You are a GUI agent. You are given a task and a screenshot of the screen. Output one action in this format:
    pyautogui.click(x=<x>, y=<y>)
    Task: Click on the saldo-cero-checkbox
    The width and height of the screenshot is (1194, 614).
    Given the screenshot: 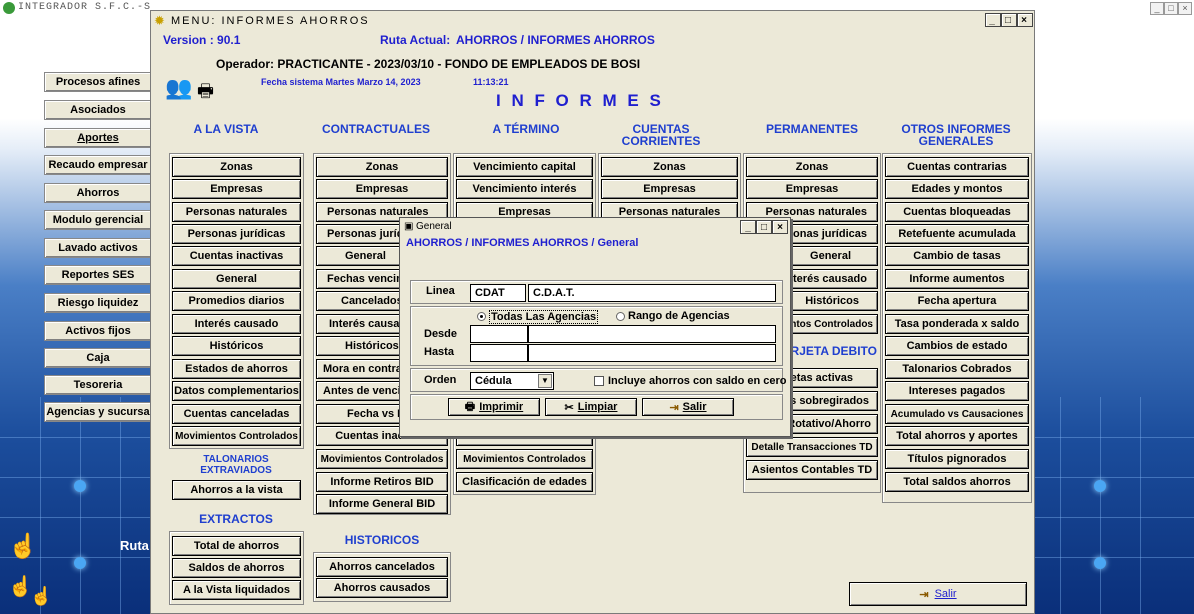 What is the action you would take?
    pyautogui.click(x=599, y=381)
    